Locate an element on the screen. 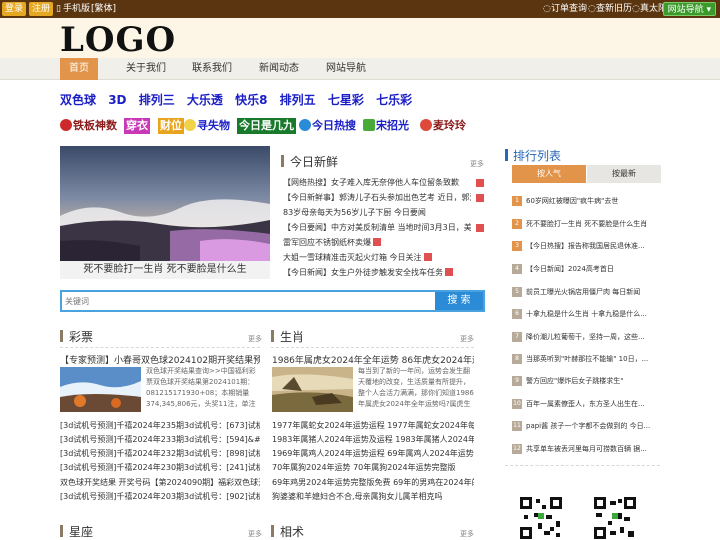 This screenshot has height=540, width=720. flame-icon is located at coordinates (66, 125).